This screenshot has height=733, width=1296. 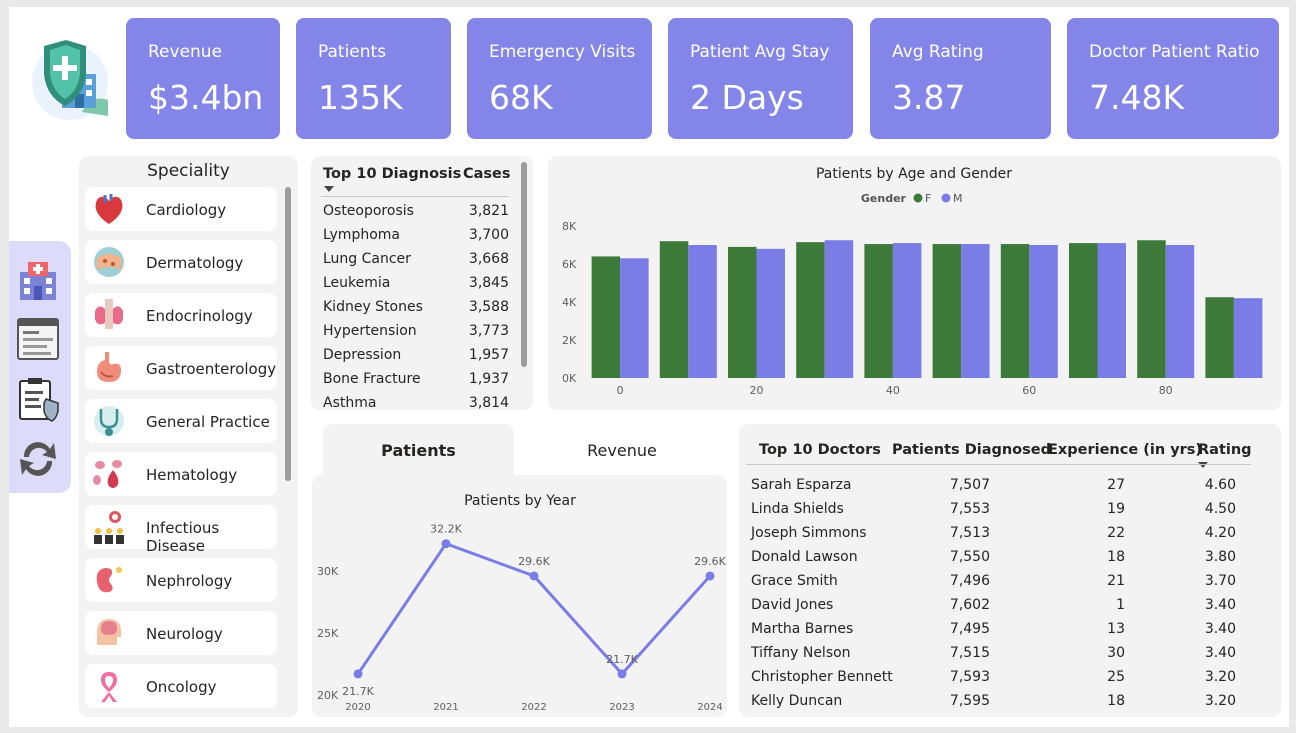 I want to click on doctor-name: David Jones, so click(x=792, y=605).